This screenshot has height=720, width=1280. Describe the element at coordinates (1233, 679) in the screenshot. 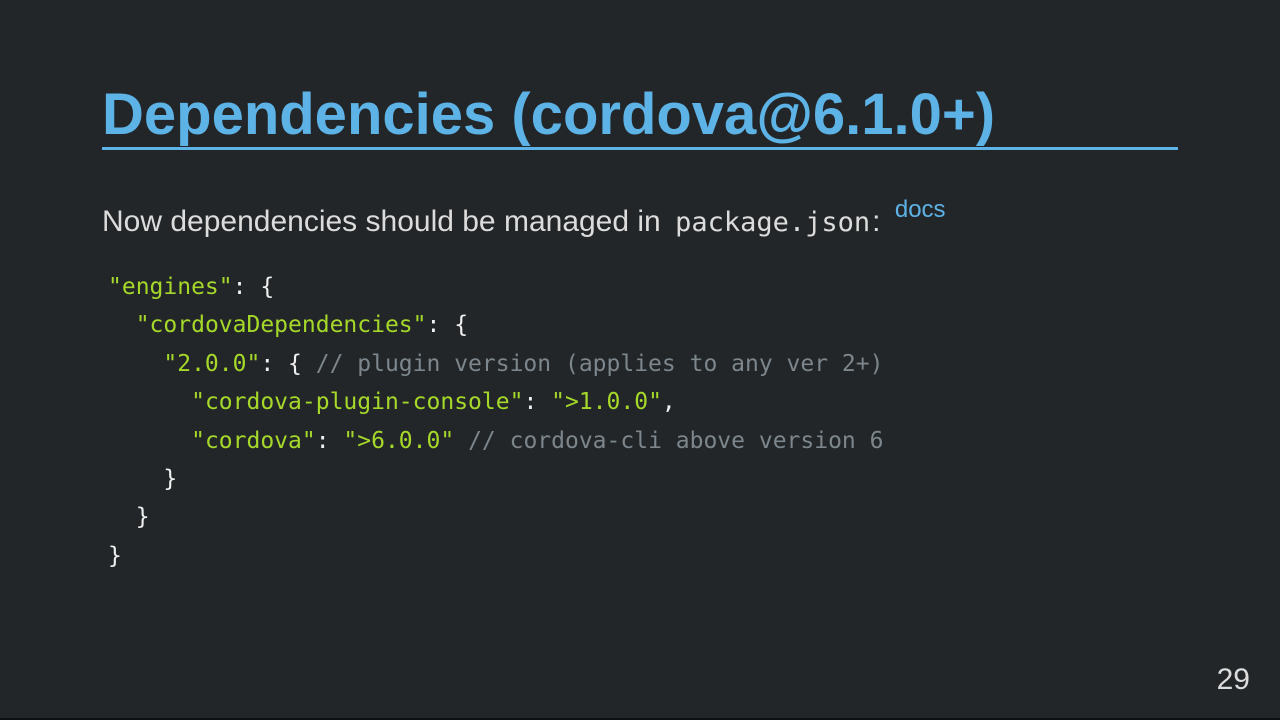

I see `page-number: 29` at that location.